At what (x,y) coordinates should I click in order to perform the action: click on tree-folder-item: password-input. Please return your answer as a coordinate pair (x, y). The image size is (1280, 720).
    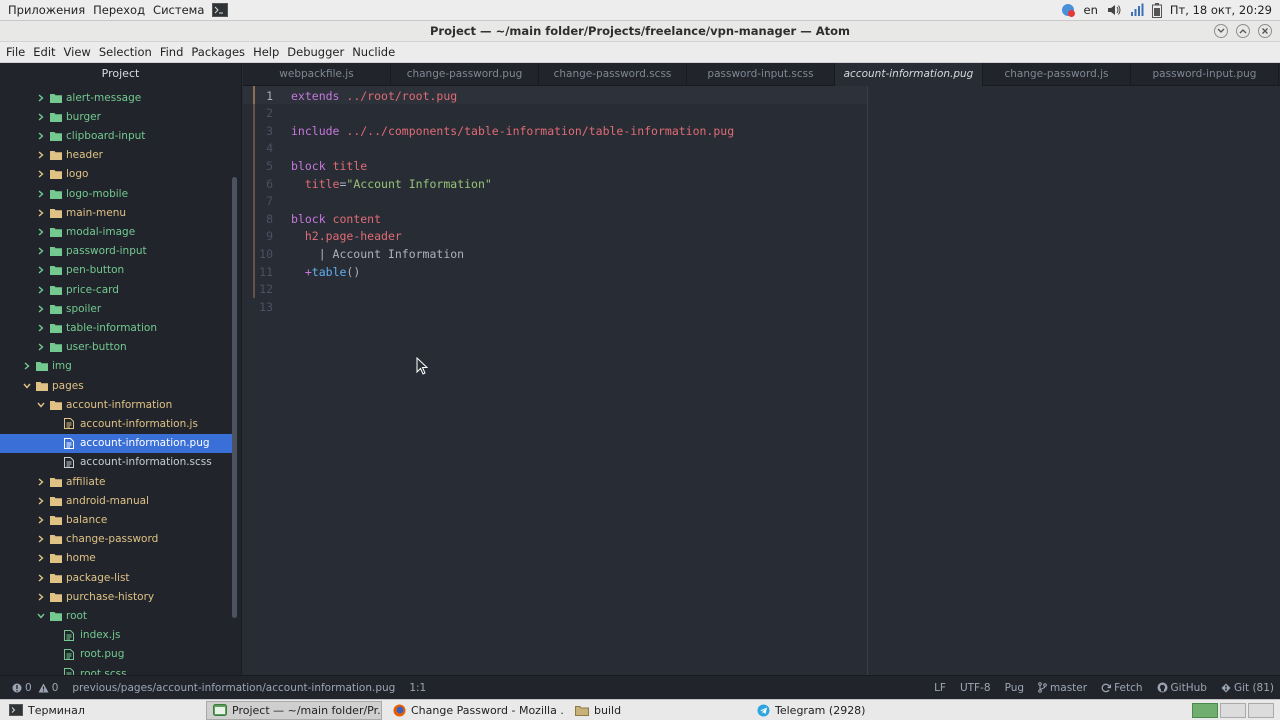
    Looking at the image, I should click on (117, 251).